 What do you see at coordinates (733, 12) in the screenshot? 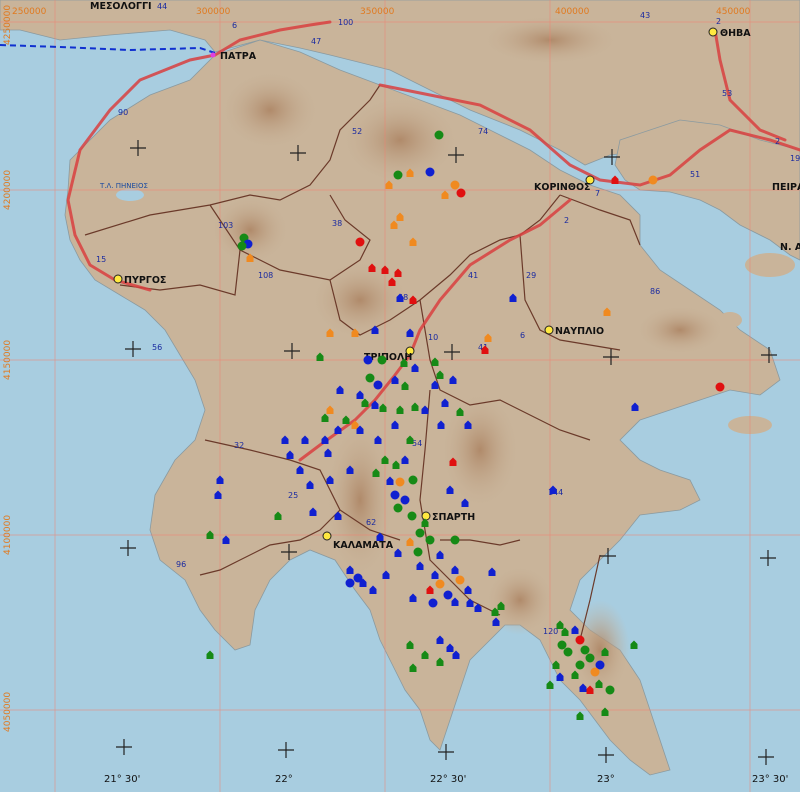
I see `svg-text: 450000` at bounding box center [733, 12].